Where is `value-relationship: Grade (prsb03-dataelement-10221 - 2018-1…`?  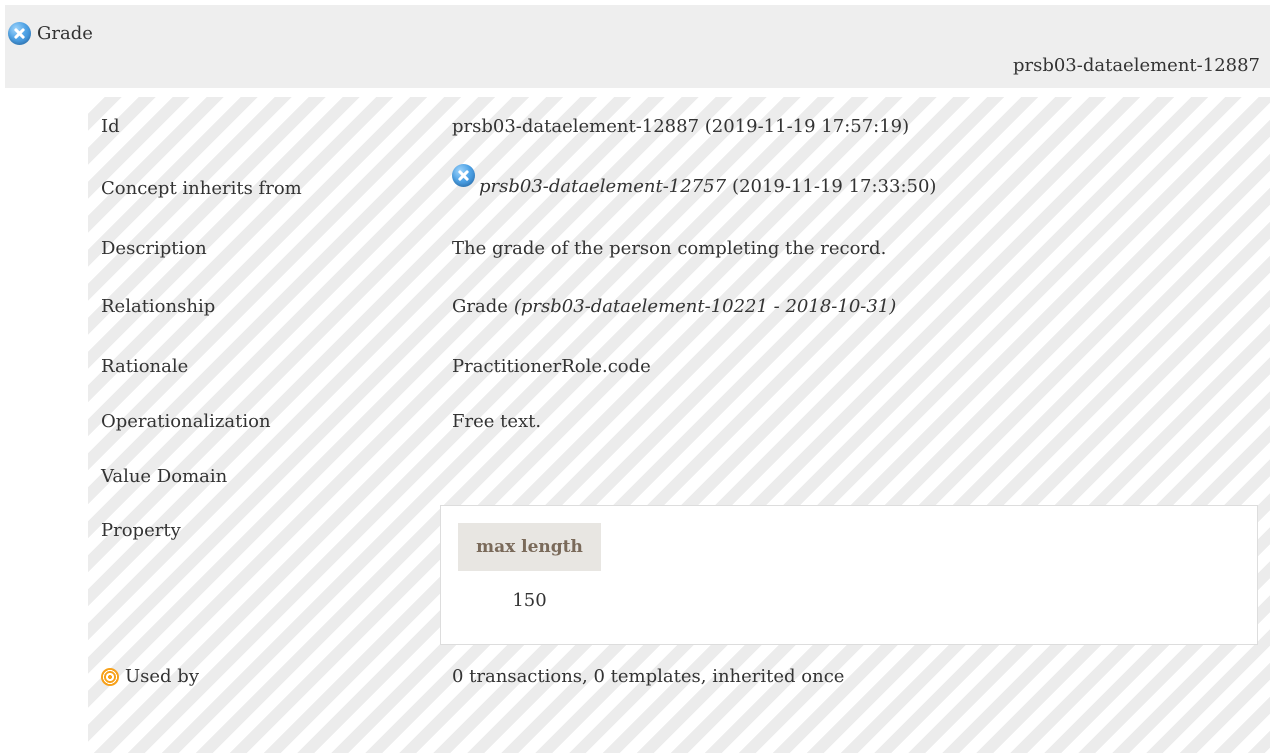 value-relationship: Grade (prsb03-dataelement-10221 - 2018-1… is located at coordinates (674, 307).